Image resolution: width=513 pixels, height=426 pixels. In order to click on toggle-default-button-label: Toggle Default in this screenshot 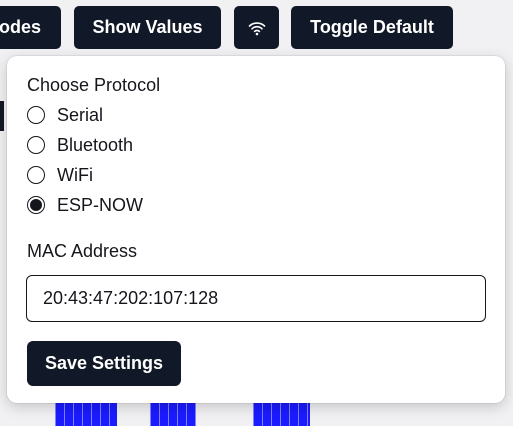, I will do `click(372, 27)`.